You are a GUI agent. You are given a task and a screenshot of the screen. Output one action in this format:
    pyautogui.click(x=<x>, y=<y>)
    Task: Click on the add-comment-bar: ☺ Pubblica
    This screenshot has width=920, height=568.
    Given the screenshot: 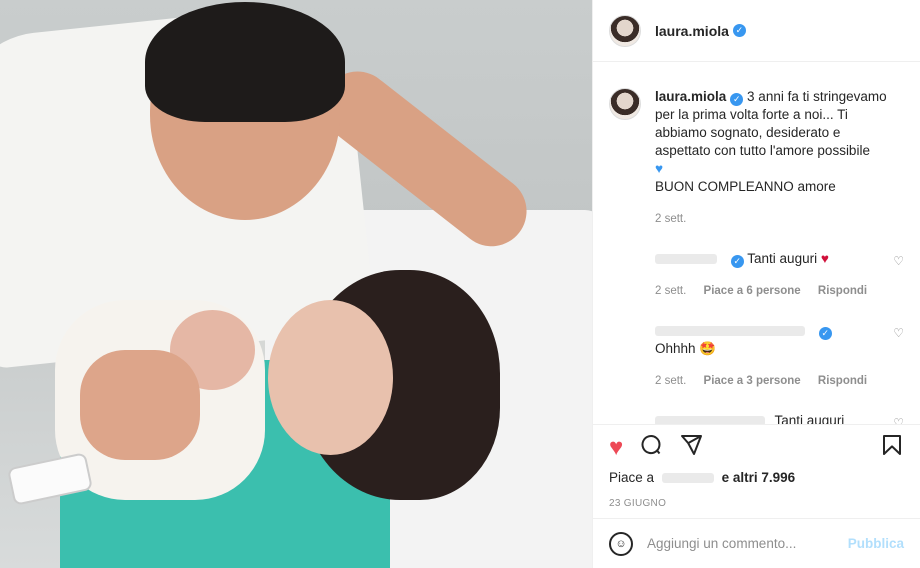 What is the action you would take?
    pyautogui.click(x=756, y=543)
    